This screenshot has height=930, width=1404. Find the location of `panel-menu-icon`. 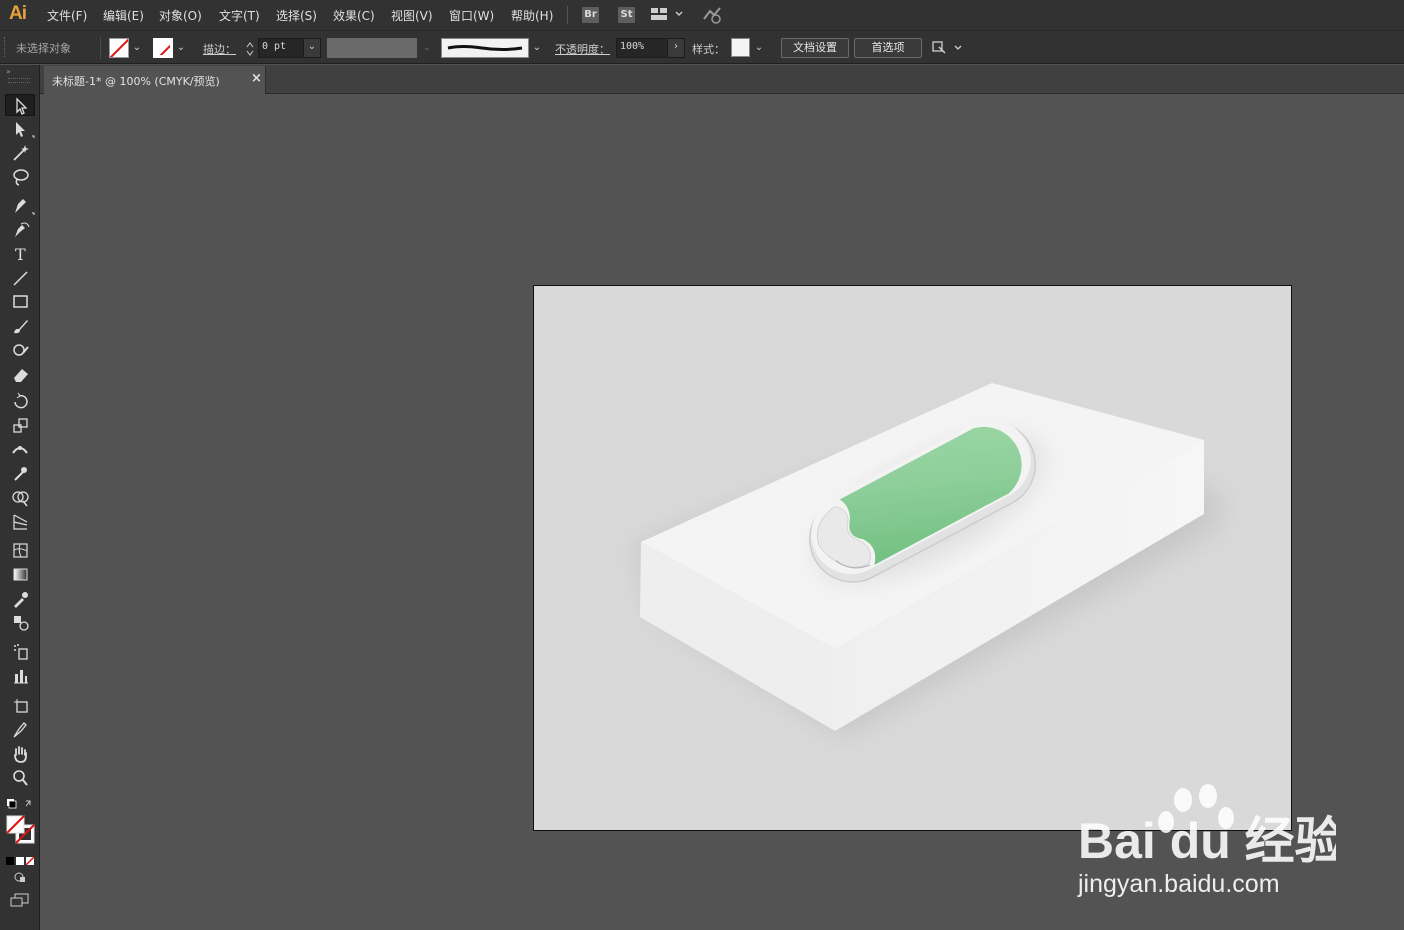

panel-menu-icon is located at coordinates (948, 50).